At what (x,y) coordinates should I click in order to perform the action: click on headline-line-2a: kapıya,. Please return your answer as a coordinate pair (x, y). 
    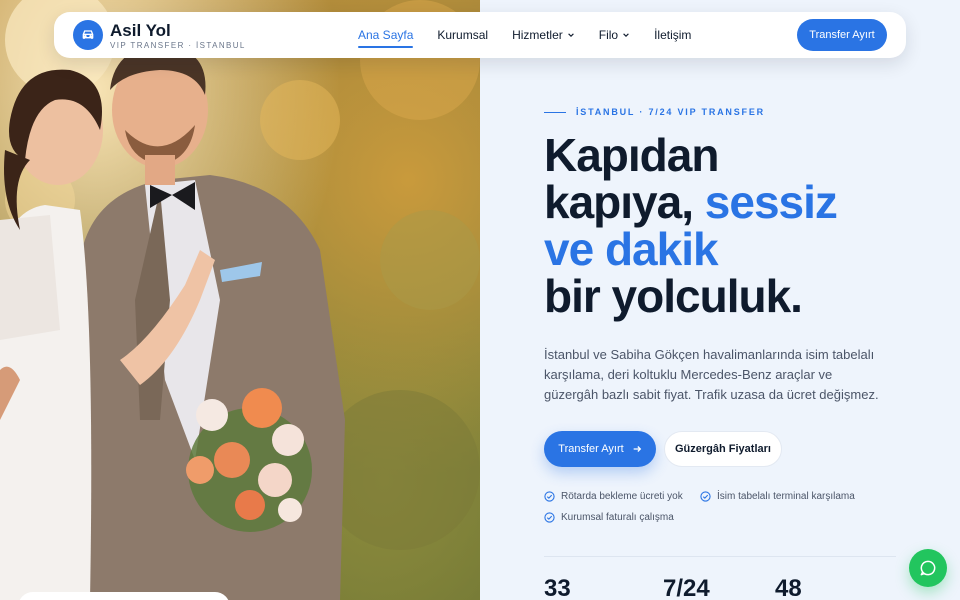
    Looking at the image, I should click on (624, 202).